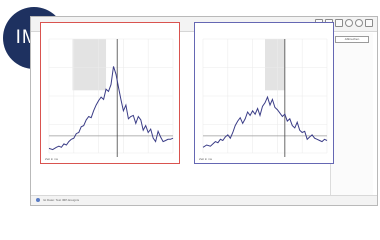  I want to click on settings-icon, so click(349, 23).